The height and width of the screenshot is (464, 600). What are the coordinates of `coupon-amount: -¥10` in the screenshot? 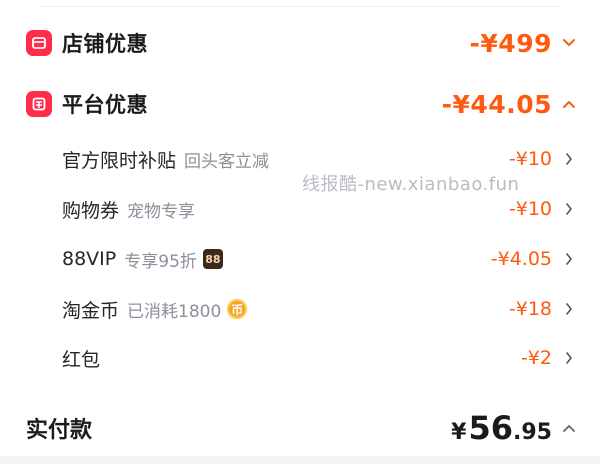 It's located at (530, 209).